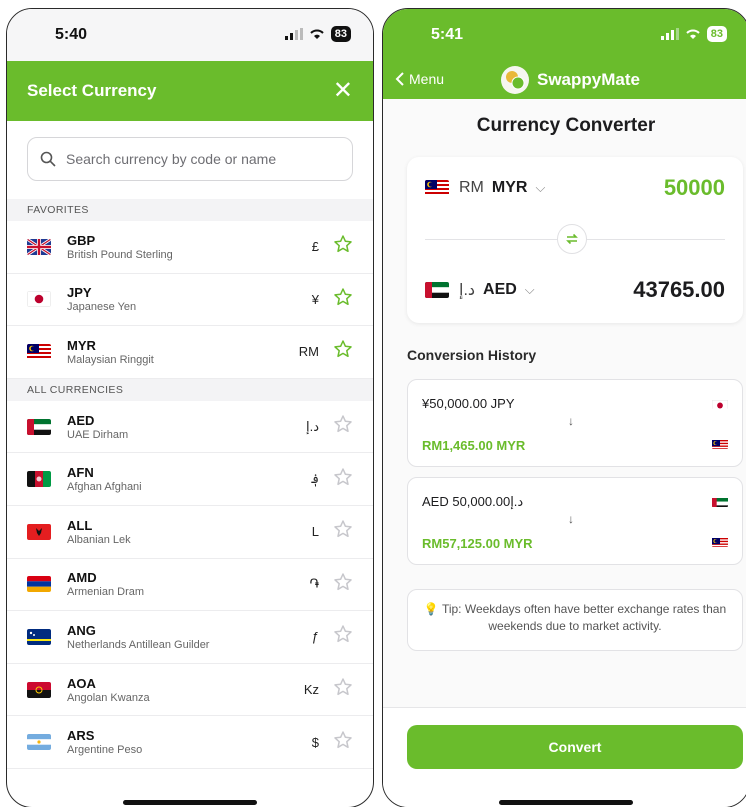 The height and width of the screenshot is (807, 746). What do you see at coordinates (575, 521) in the screenshot?
I see `history-item: AED 50,000.00د.إ ↓ RM57,125.00 MYR` at bounding box center [575, 521].